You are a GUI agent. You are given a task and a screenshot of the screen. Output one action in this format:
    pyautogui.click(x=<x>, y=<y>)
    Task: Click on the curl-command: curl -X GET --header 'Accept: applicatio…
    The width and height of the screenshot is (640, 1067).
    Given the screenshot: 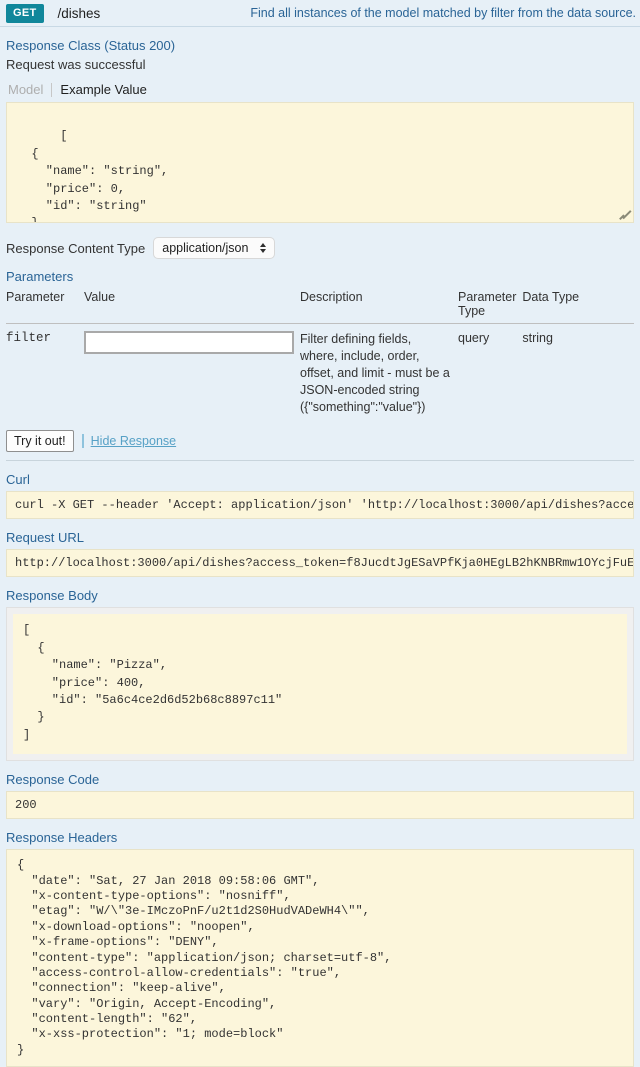 What is the action you would take?
    pyautogui.click(x=320, y=505)
    